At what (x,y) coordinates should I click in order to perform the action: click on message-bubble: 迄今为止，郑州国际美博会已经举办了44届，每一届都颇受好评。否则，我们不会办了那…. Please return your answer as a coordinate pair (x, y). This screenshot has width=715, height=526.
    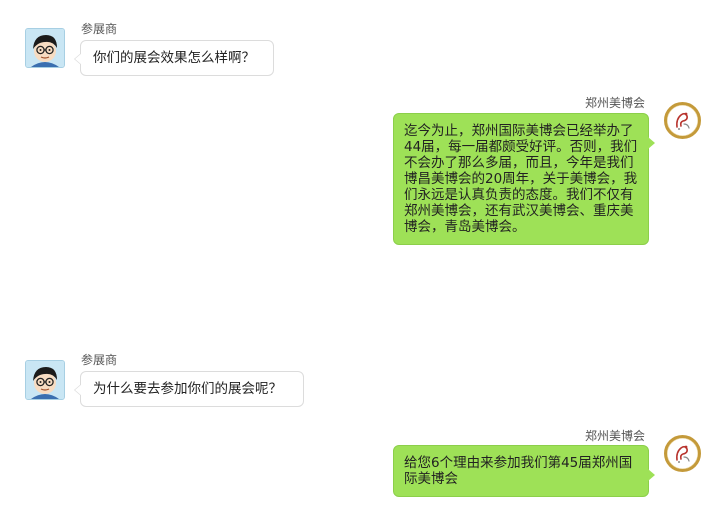
    Looking at the image, I should click on (524, 179).